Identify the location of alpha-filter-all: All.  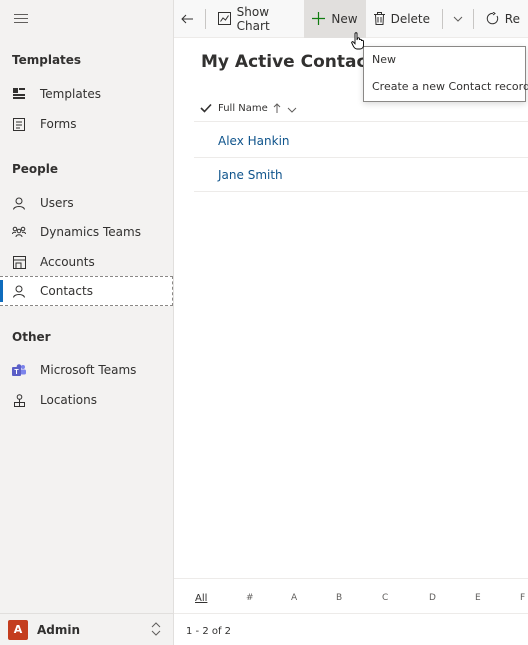
(201, 598).